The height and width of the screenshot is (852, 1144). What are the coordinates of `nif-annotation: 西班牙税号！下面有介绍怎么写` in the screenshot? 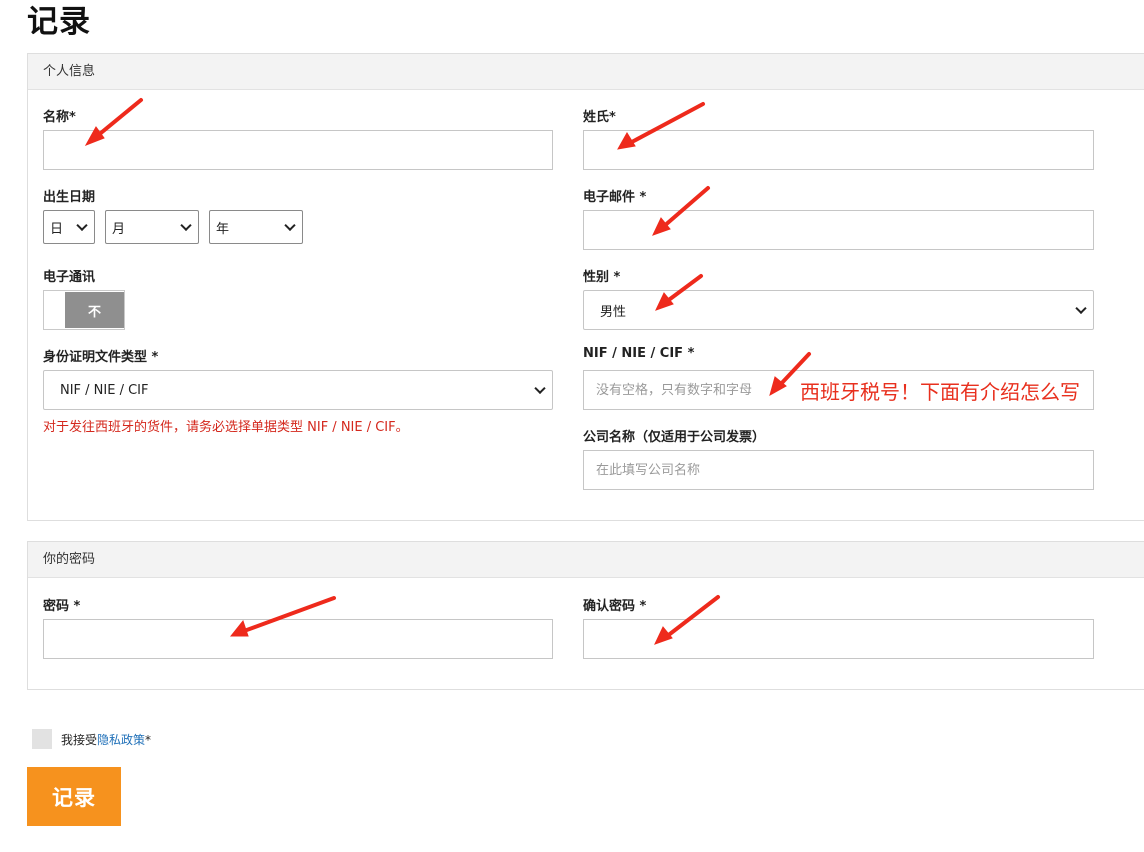 It's located at (940, 392).